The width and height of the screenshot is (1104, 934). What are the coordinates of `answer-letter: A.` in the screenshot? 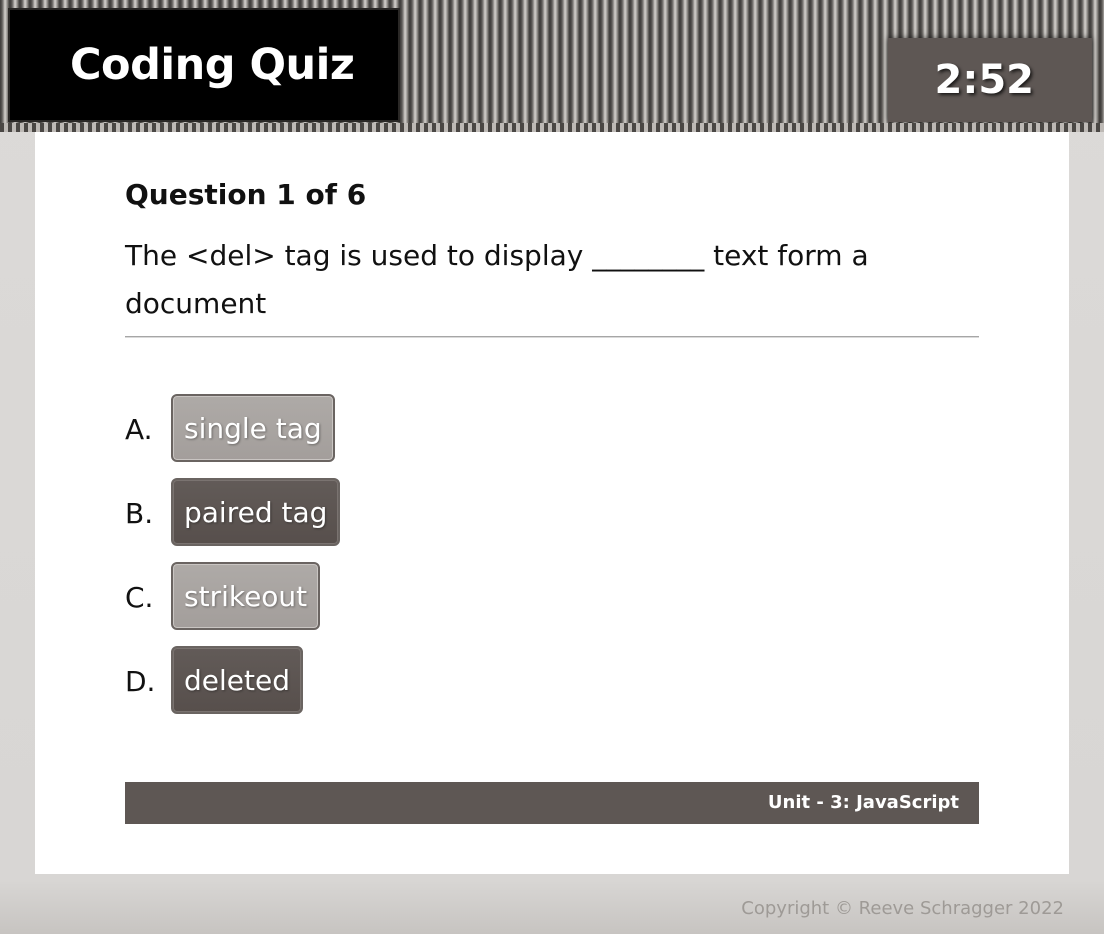 It's located at (139, 429).